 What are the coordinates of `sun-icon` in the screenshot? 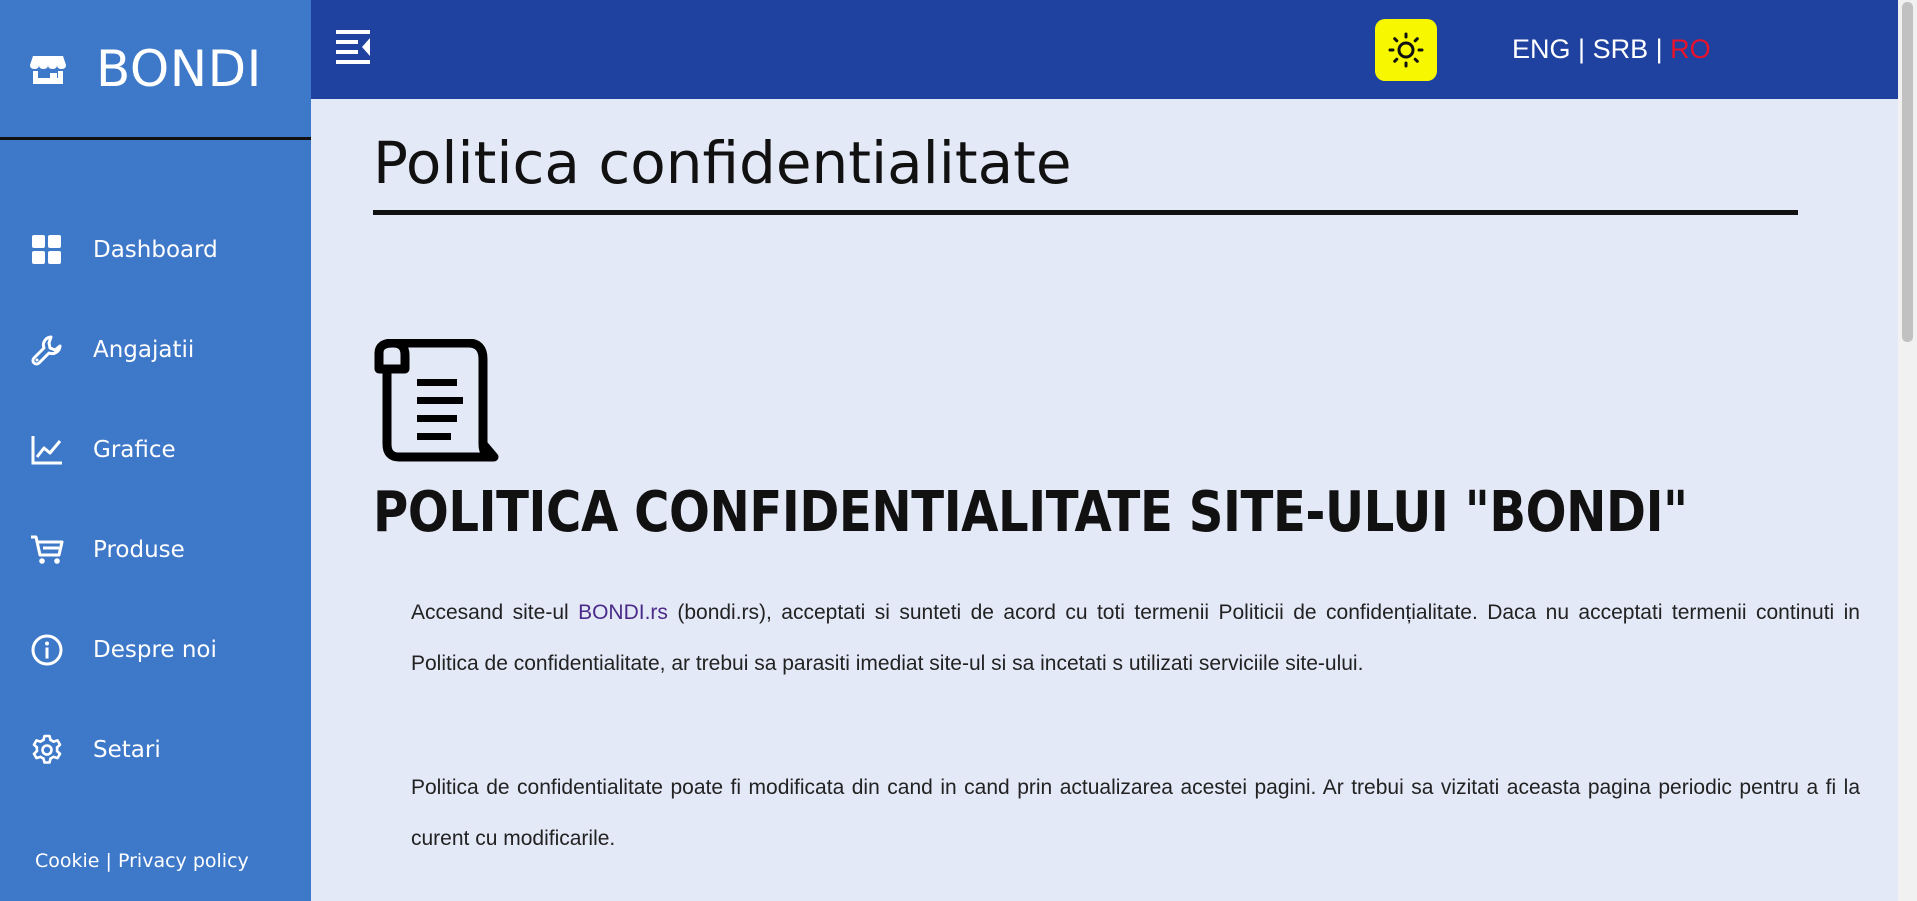 It's located at (1406, 50).